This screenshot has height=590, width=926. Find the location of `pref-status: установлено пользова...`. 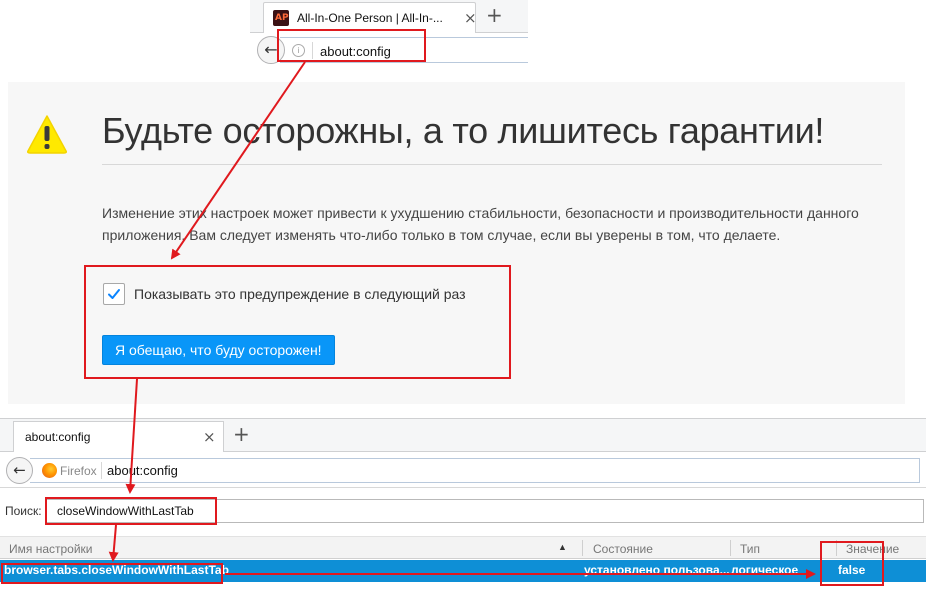

pref-status: установлено пользова... is located at coordinates (657, 570).